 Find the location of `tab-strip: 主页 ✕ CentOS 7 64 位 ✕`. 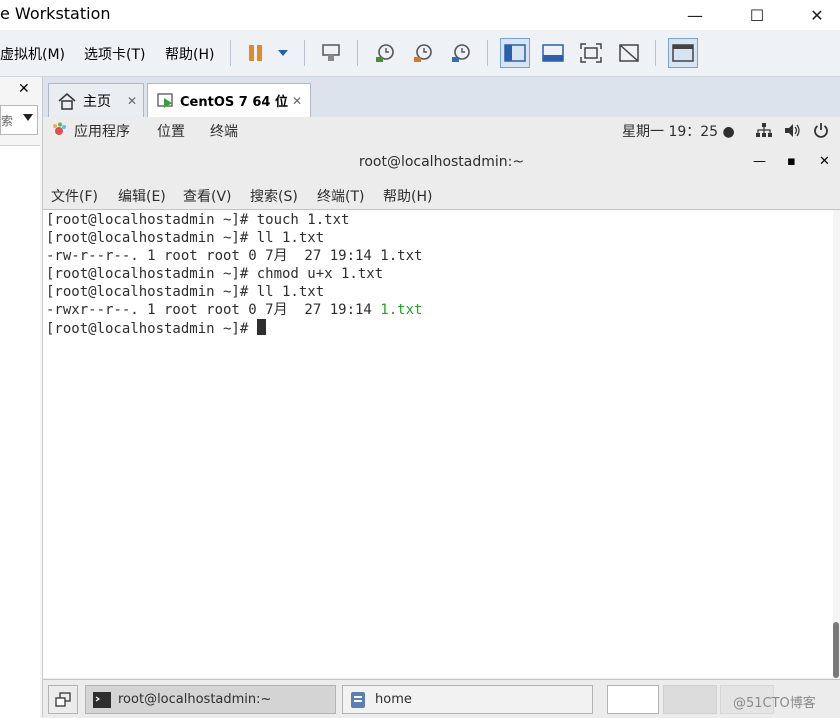

tab-strip: 主页 ✕ CentOS 7 64 位 ✕ is located at coordinates (441, 97).